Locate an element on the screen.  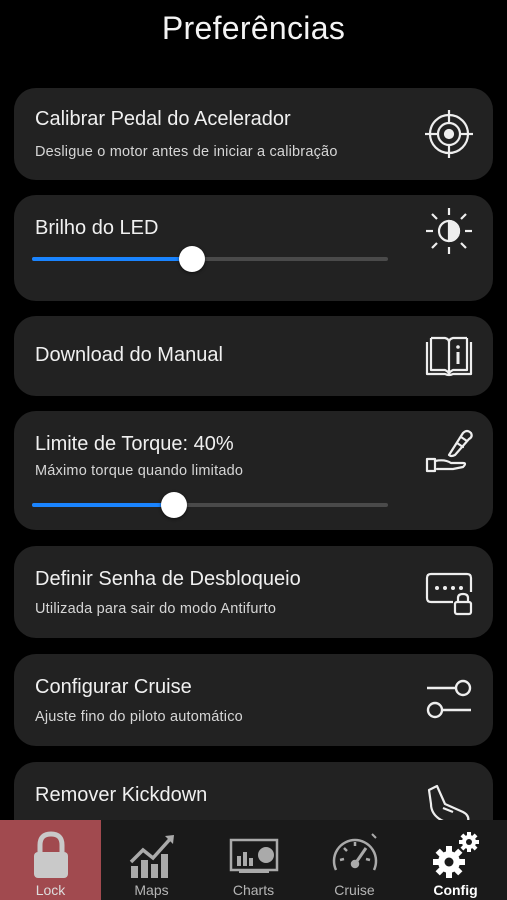
download-manual-card: Download do Manual is located at coordinates (253, 356).